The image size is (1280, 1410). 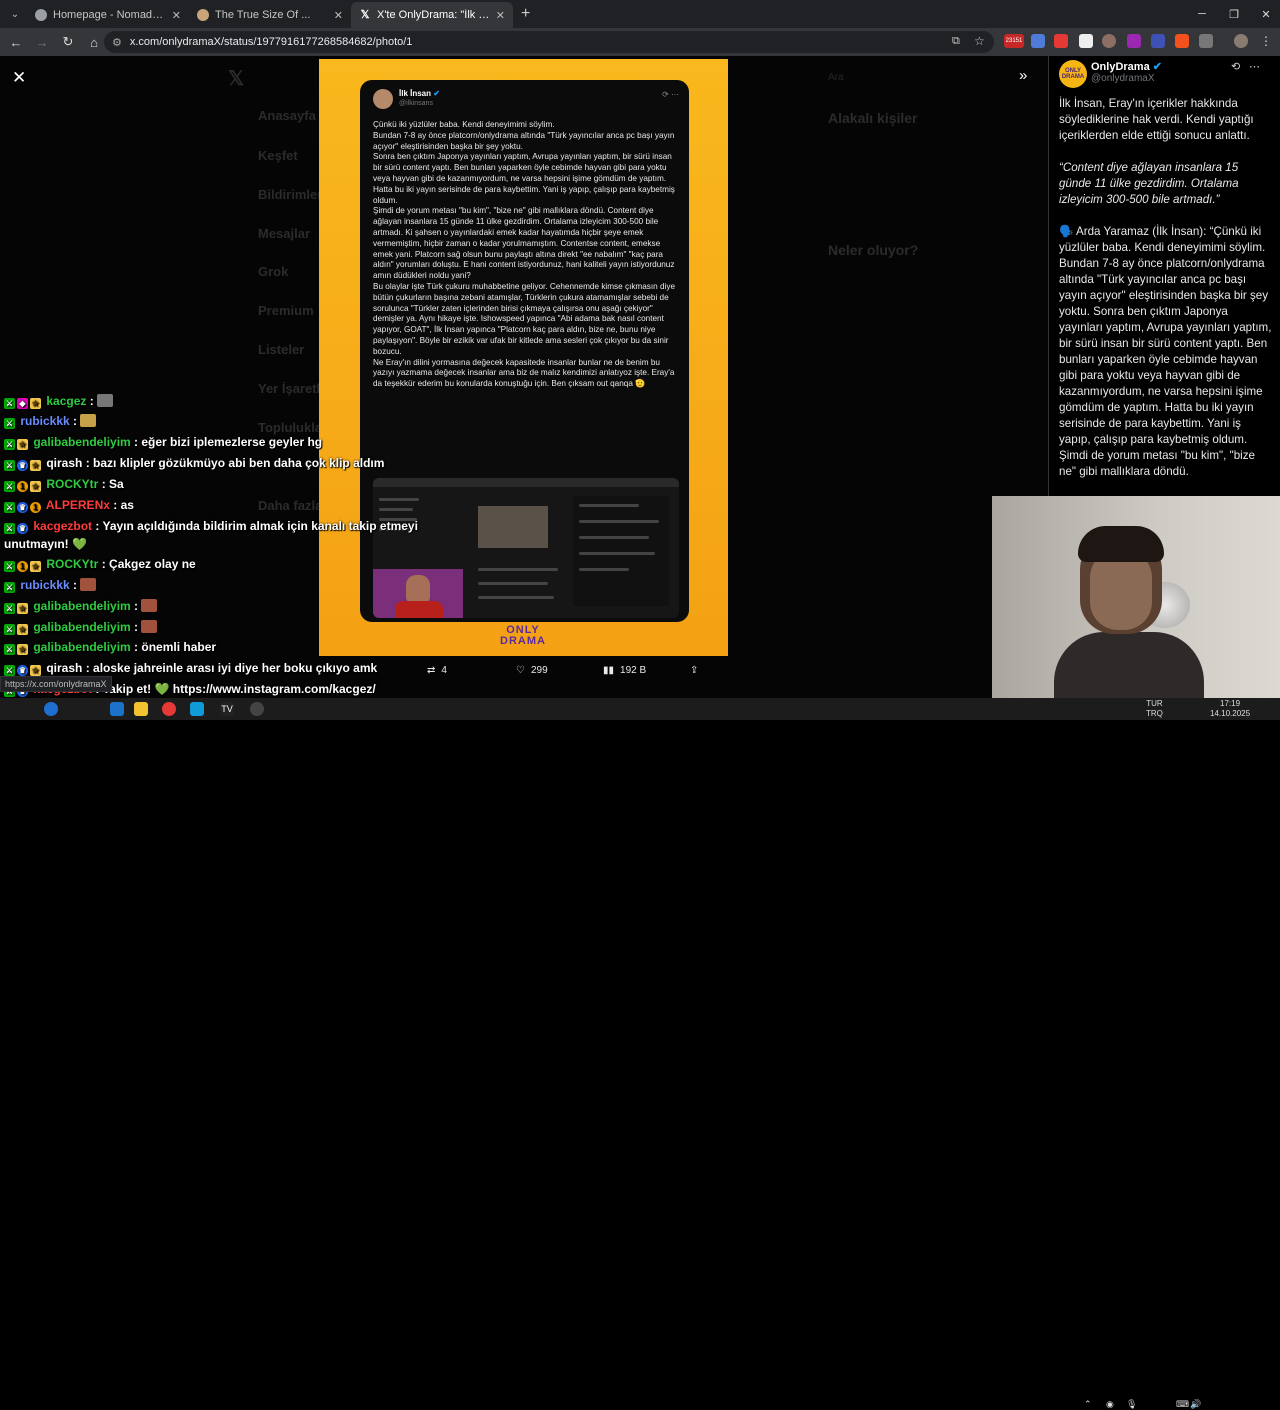 What do you see at coordinates (278, 155) in the screenshot?
I see `nav-explore: Keşfet` at bounding box center [278, 155].